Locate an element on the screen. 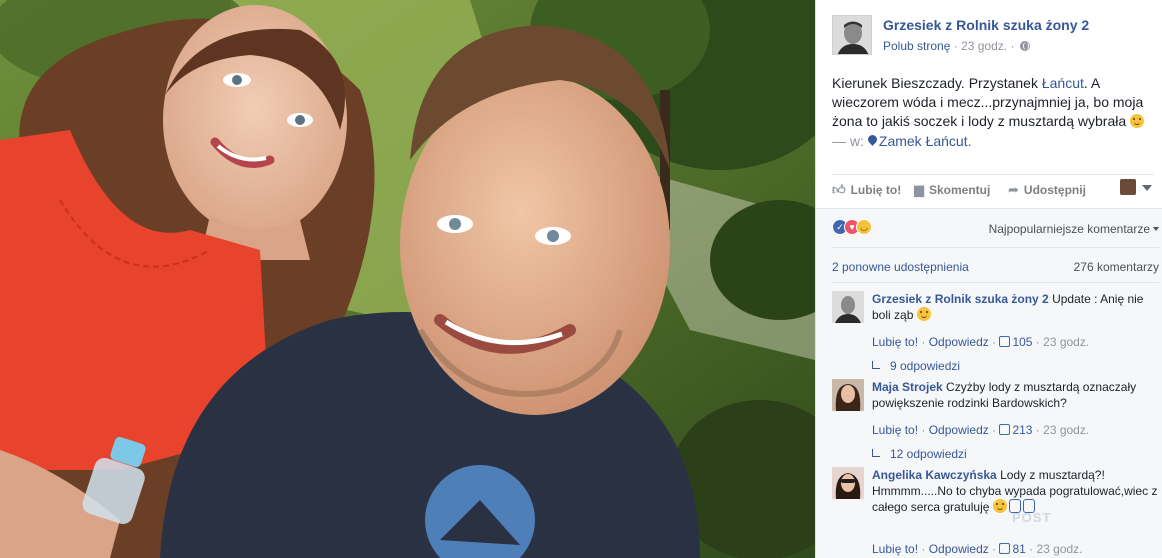 This screenshot has width=1162, height=558. like-button: 👍︎ Lubię to! is located at coordinates (866, 190).